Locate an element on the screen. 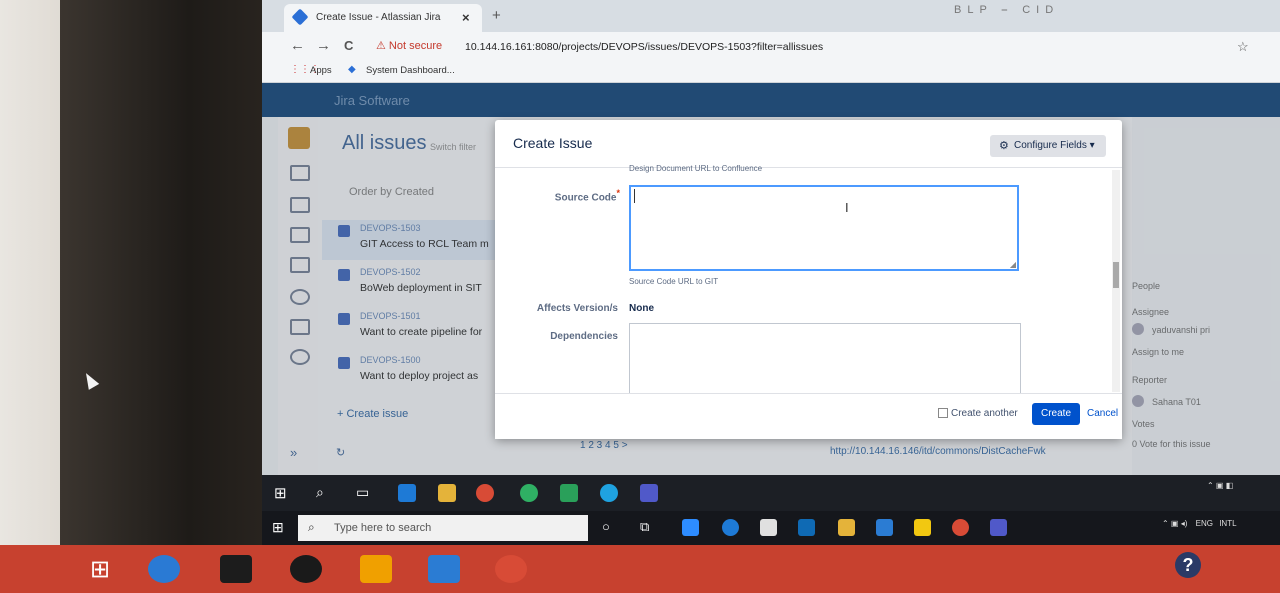  dependencies-label: Dependencies is located at coordinates (584, 336).